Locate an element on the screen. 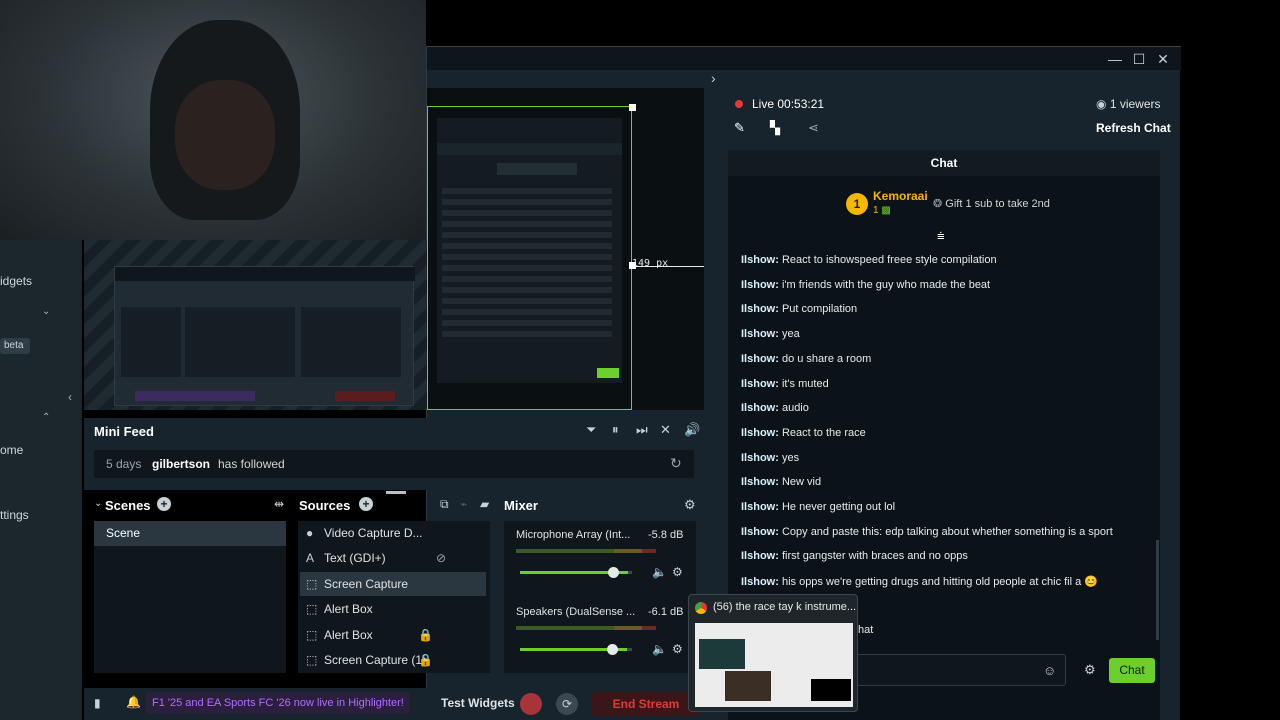  emoji-icon: ☺ is located at coordinates (1049, 670).